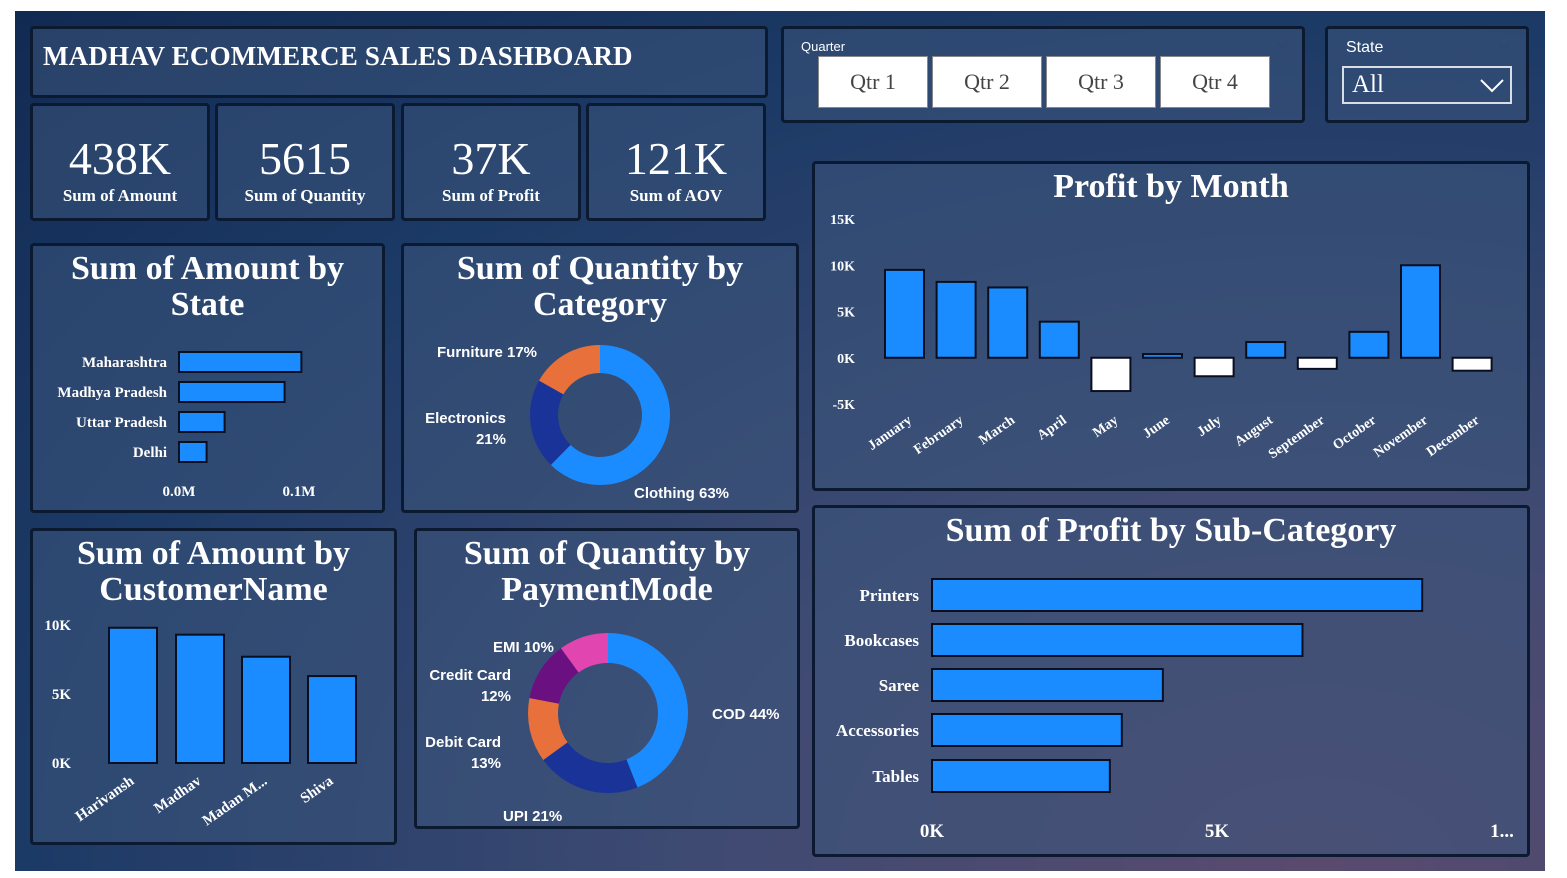 This screenshot has width=1567, height=878. What do you see at coordinates (523, 647) in the screenshot?
I see `slice-label: EMI 10%` at bounding box center [523, 647].